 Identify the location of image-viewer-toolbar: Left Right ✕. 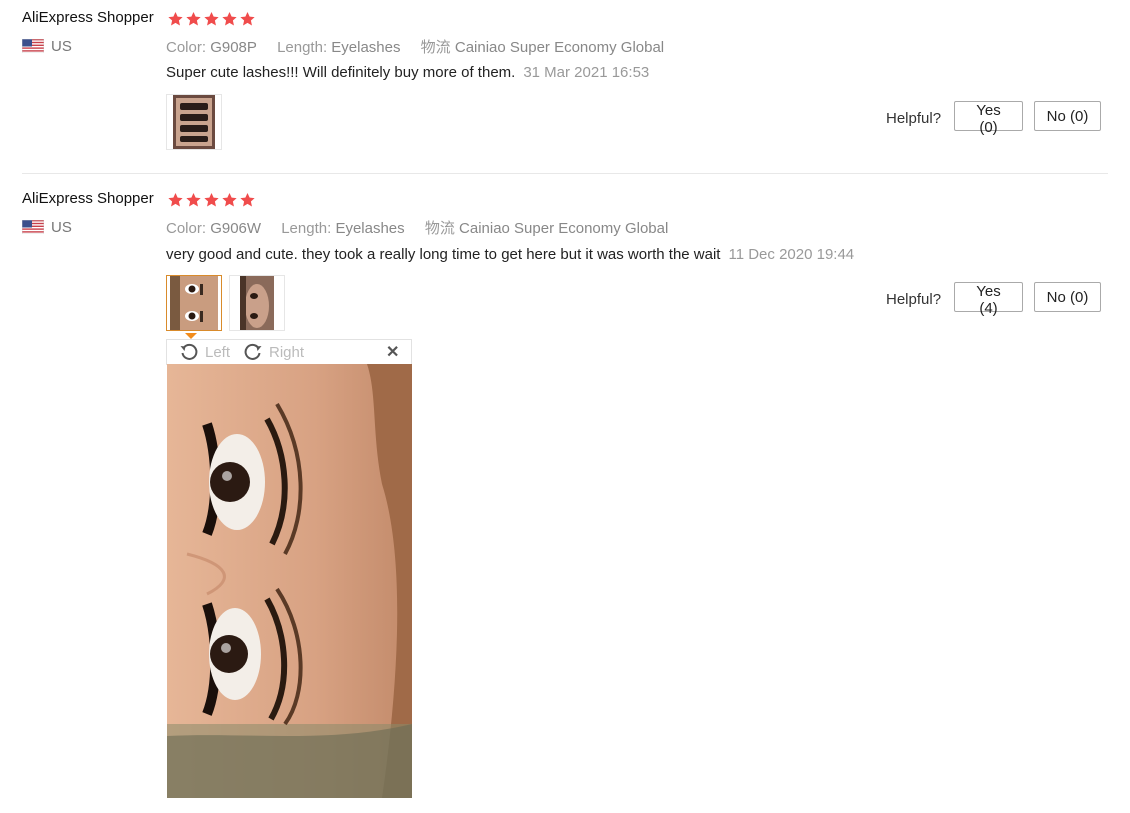
(289, 352).